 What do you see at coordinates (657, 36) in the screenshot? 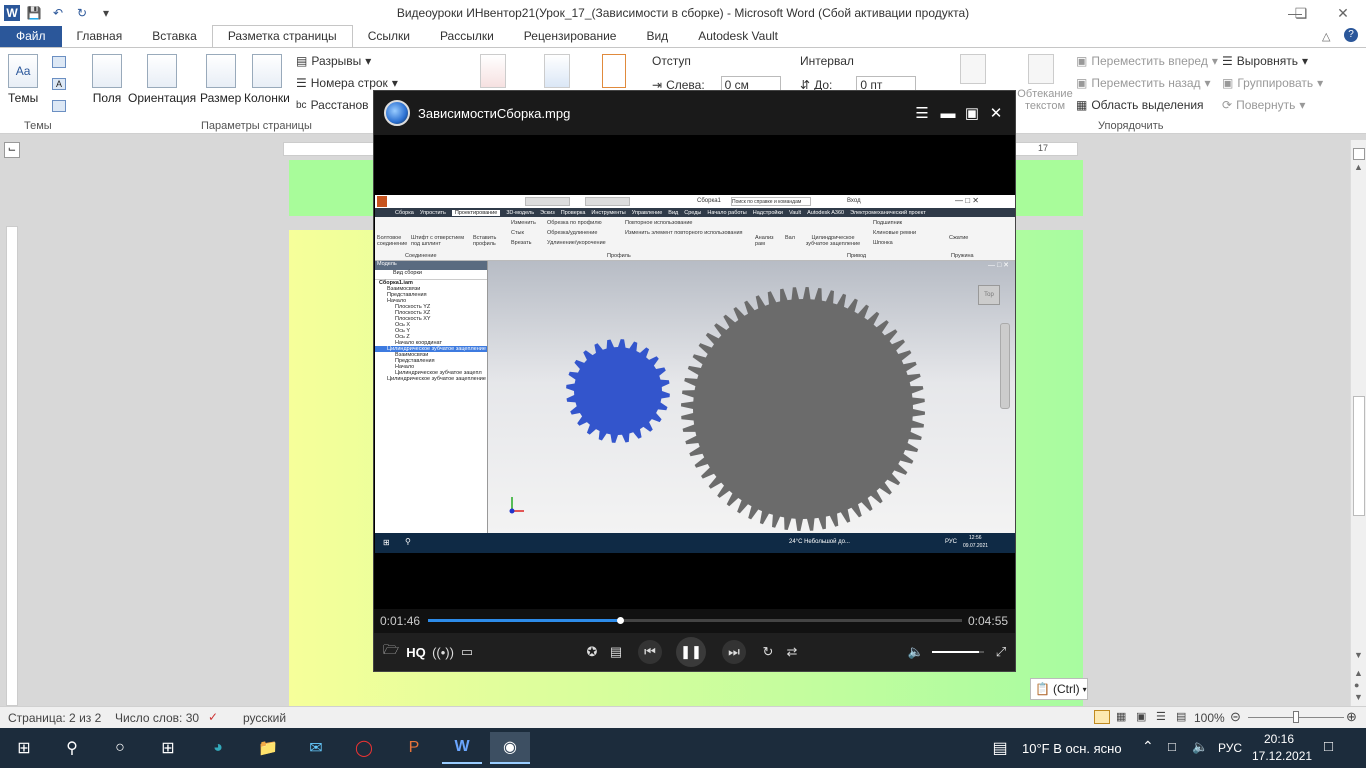
I see `tab-view: Вид` at bounding box center [657, 36].